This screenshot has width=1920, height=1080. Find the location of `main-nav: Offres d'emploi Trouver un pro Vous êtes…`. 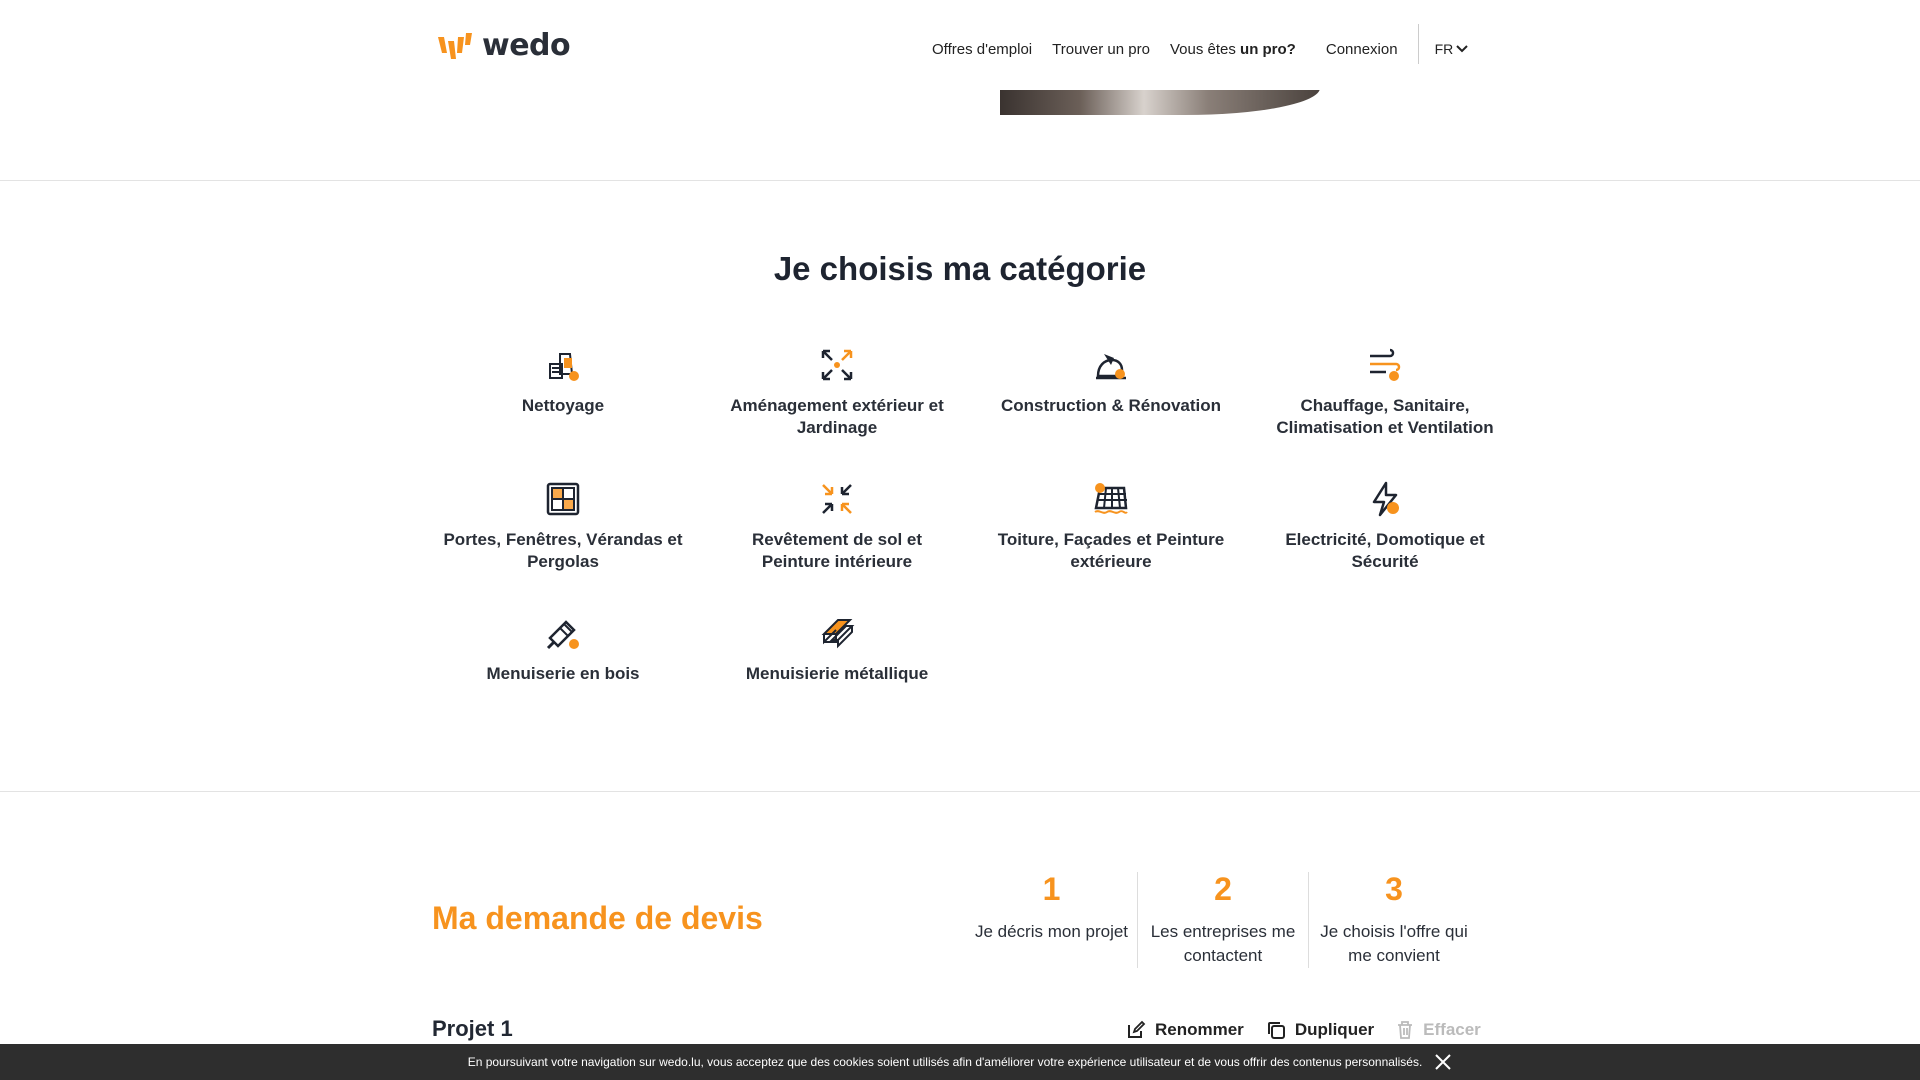

main-nav: Offres d'emploi Trouver un pro Vous êtes… is located at coordinates (1200, 44).